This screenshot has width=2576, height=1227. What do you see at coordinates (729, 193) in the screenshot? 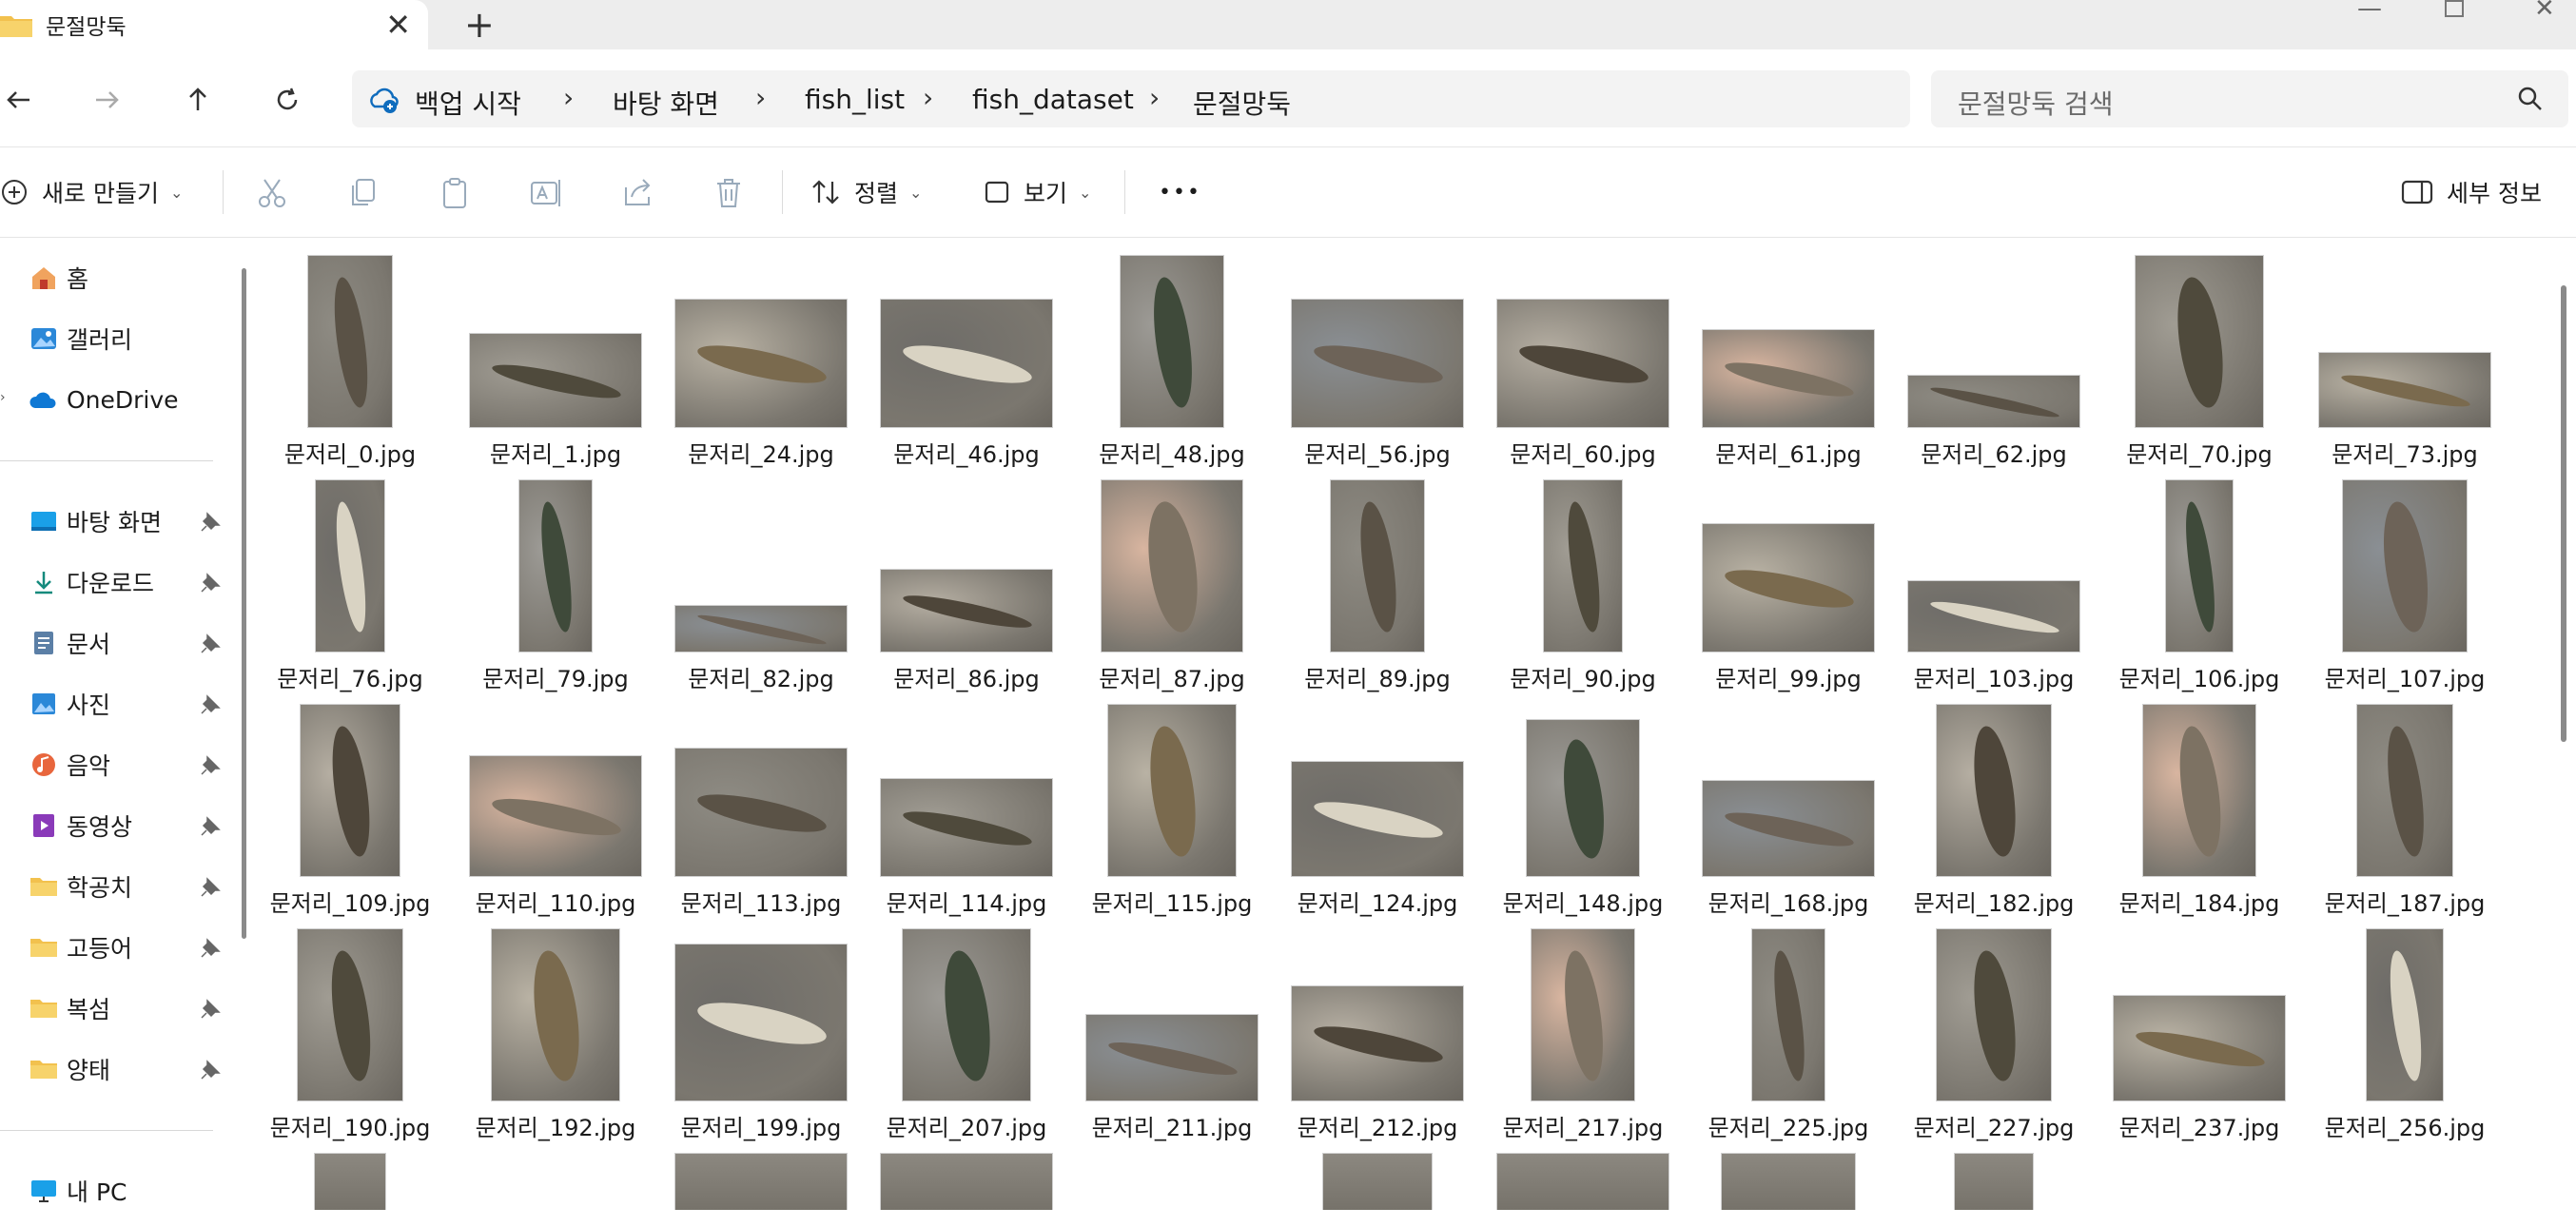
I see `delete-icon` at bounding box center [729, 193].